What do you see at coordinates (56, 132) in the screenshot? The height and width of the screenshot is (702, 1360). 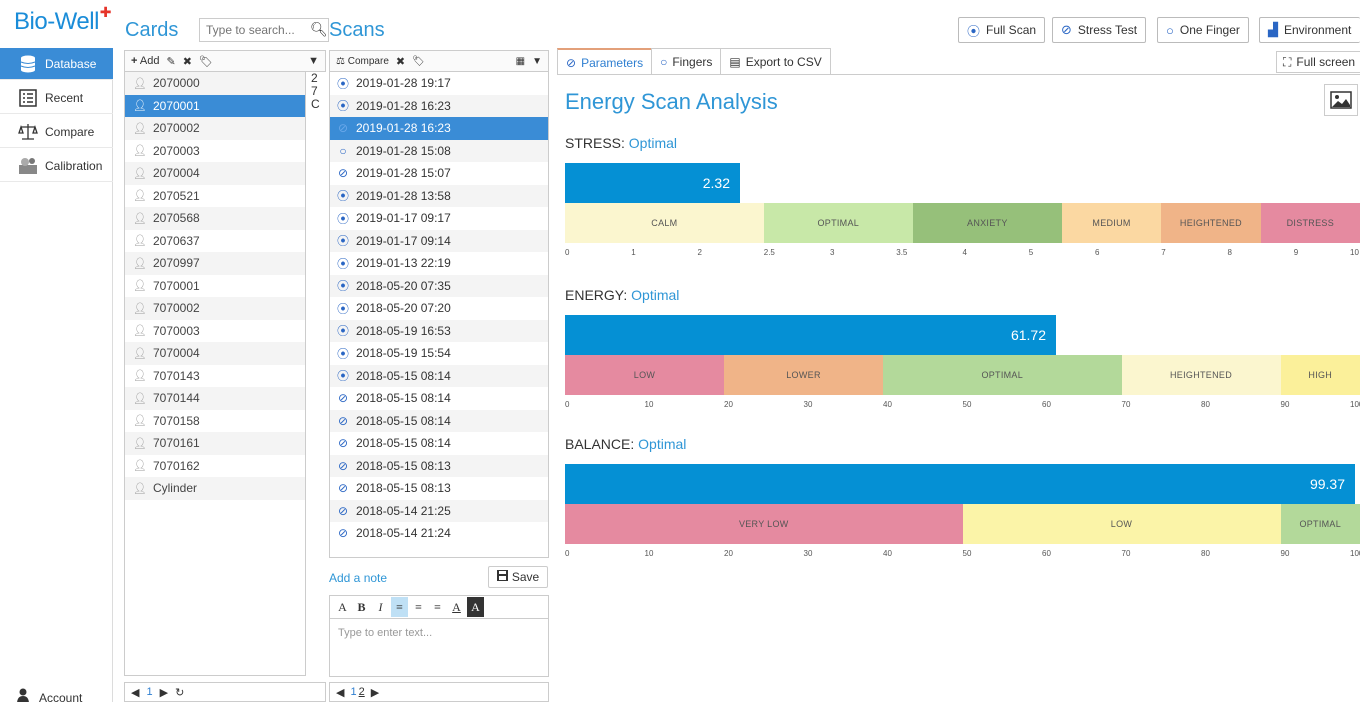 I see `nav-item-compare: Compare` at bounding box center [56, 132].